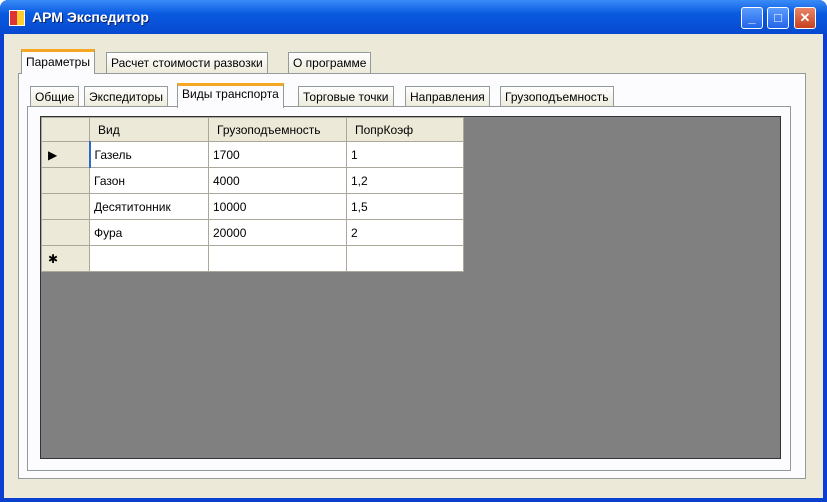 The width and height of the screenshot is (827, 502). I want to click on cell-type: Фура, so click(149, 232).